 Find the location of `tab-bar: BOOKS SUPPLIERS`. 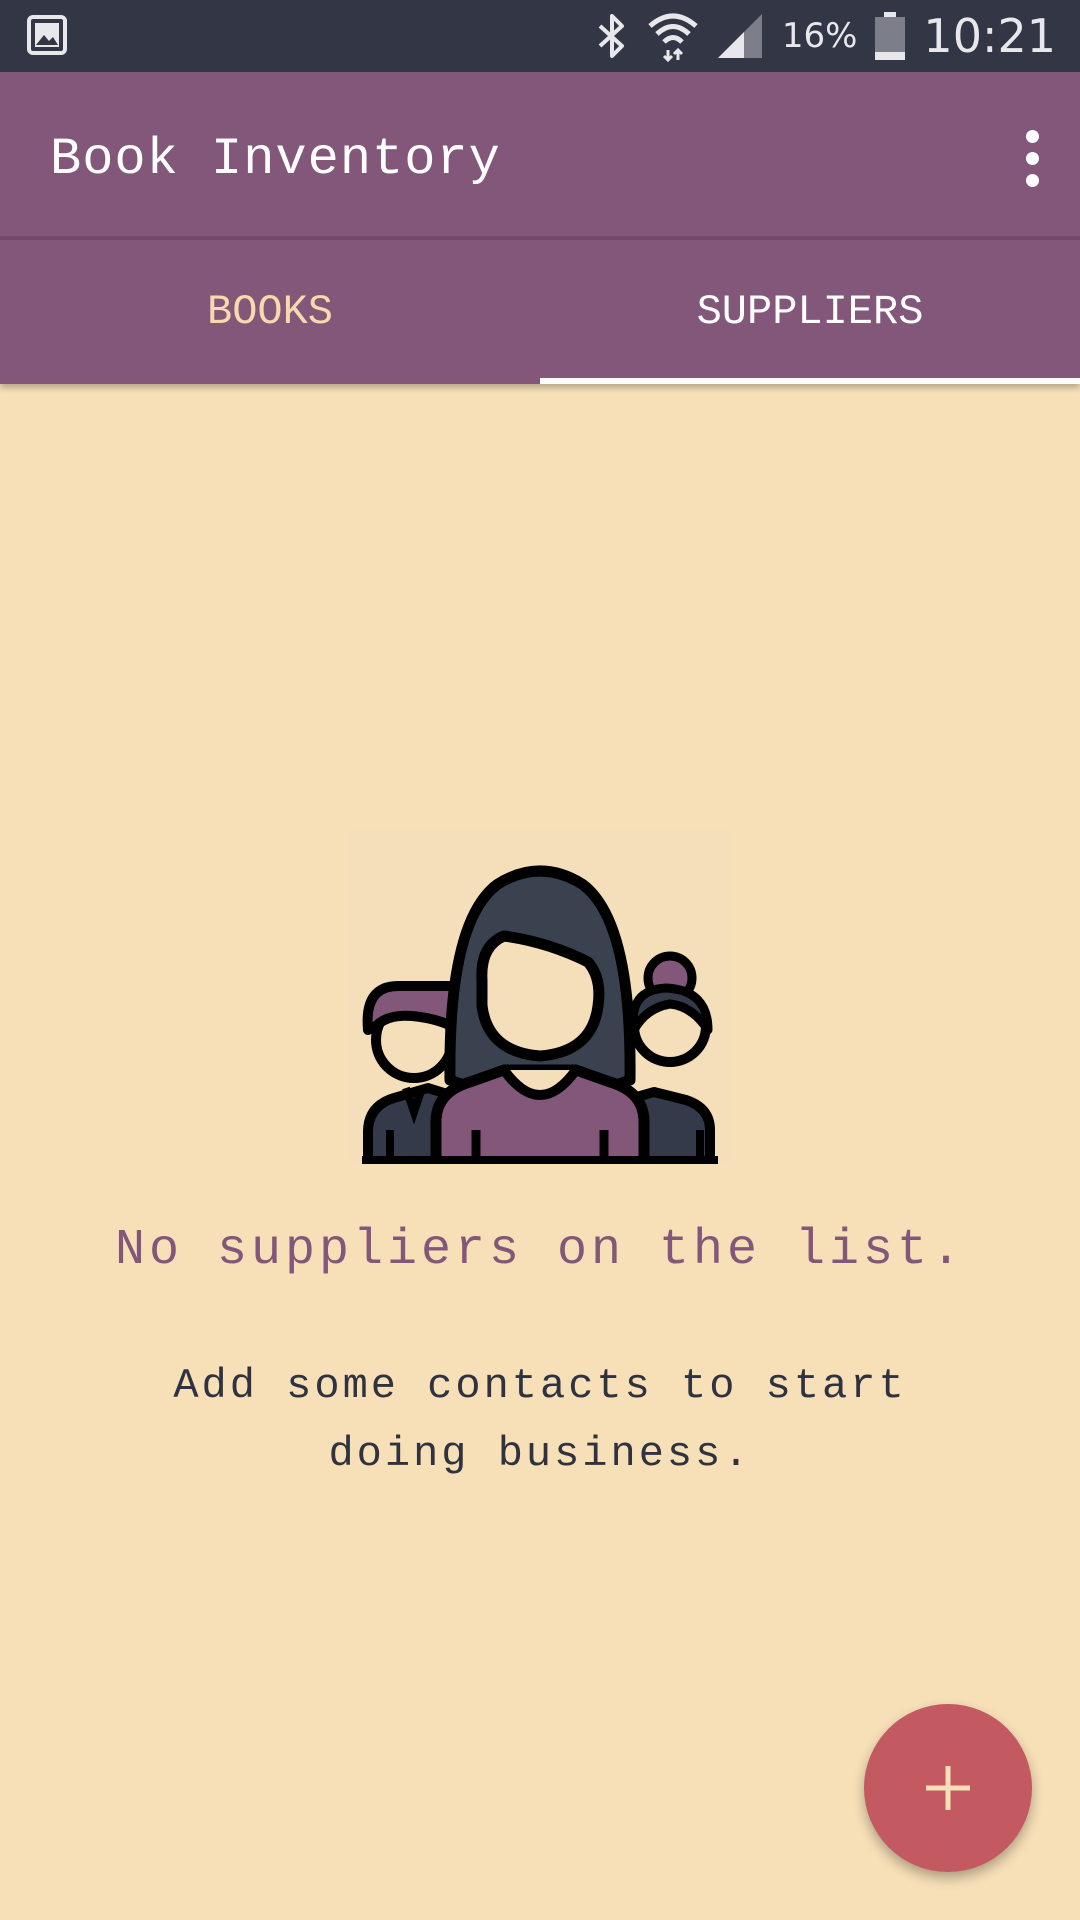

tab-bar: BOOKS SUPPLIERS is located at coordinates (540, 312).